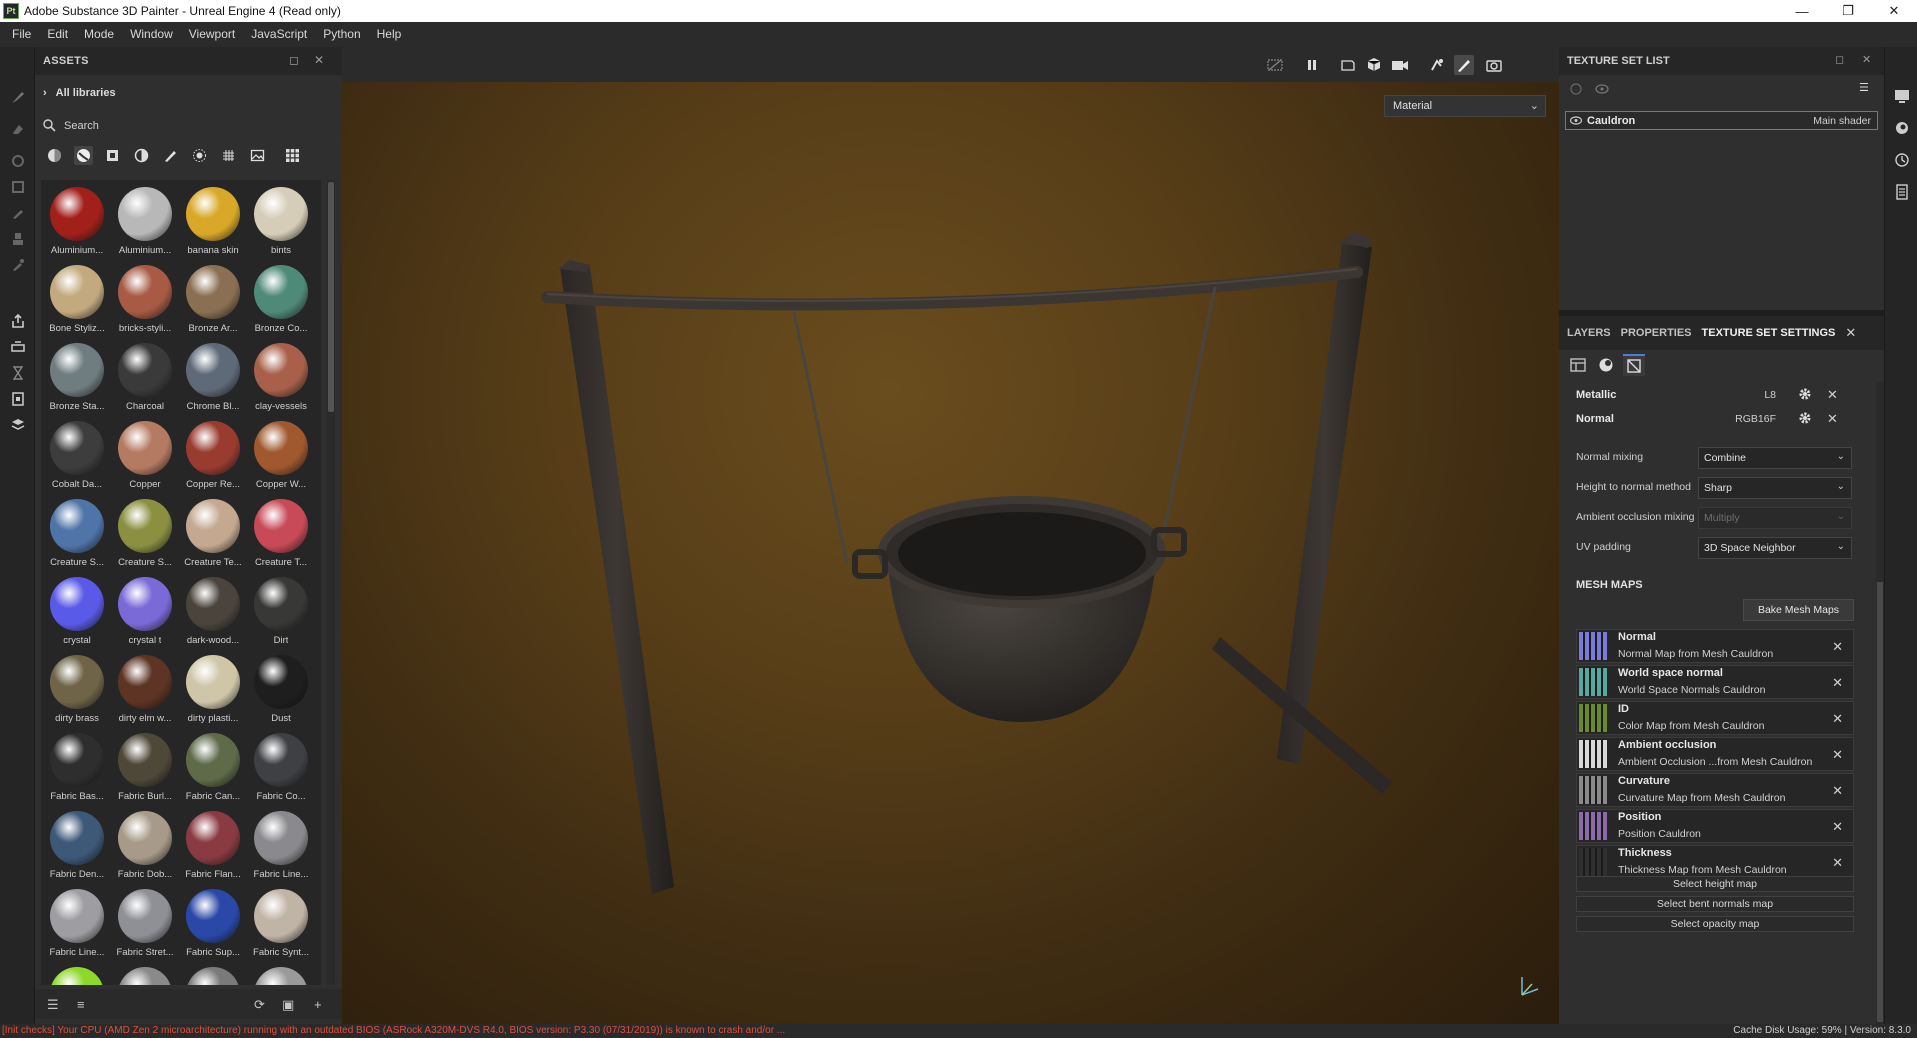  Describe the element at coordinates (1602, 90) in the screenshot. I see `visibility-icon` at that location.